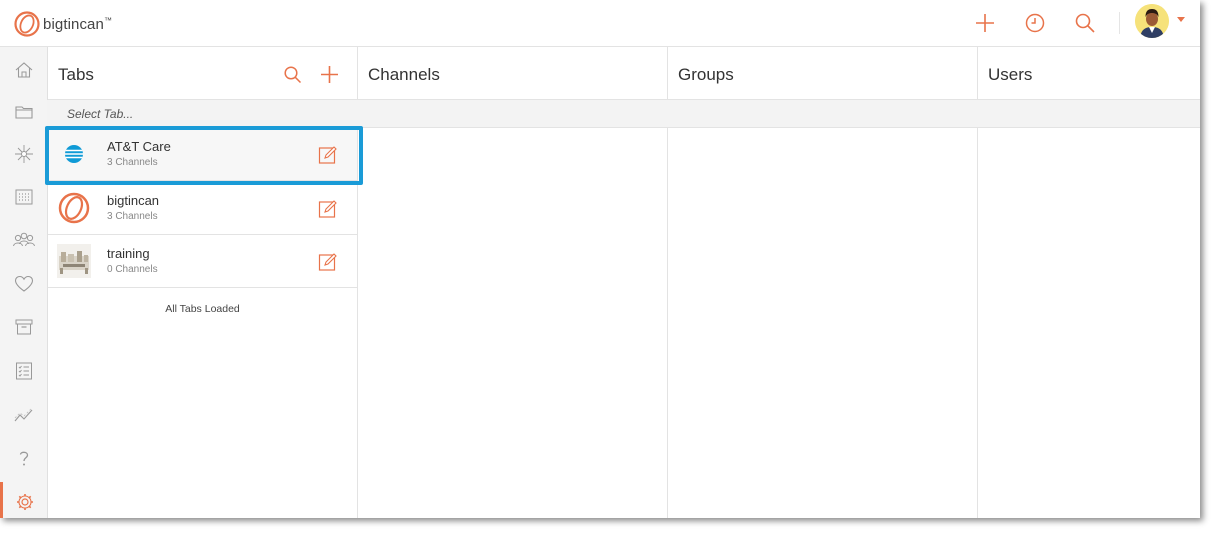 The width and height of the screenshot is (1218, 536). Describe the element at coordinates (1035, 23) in the screenshot. I see `clock-icon` at that location.